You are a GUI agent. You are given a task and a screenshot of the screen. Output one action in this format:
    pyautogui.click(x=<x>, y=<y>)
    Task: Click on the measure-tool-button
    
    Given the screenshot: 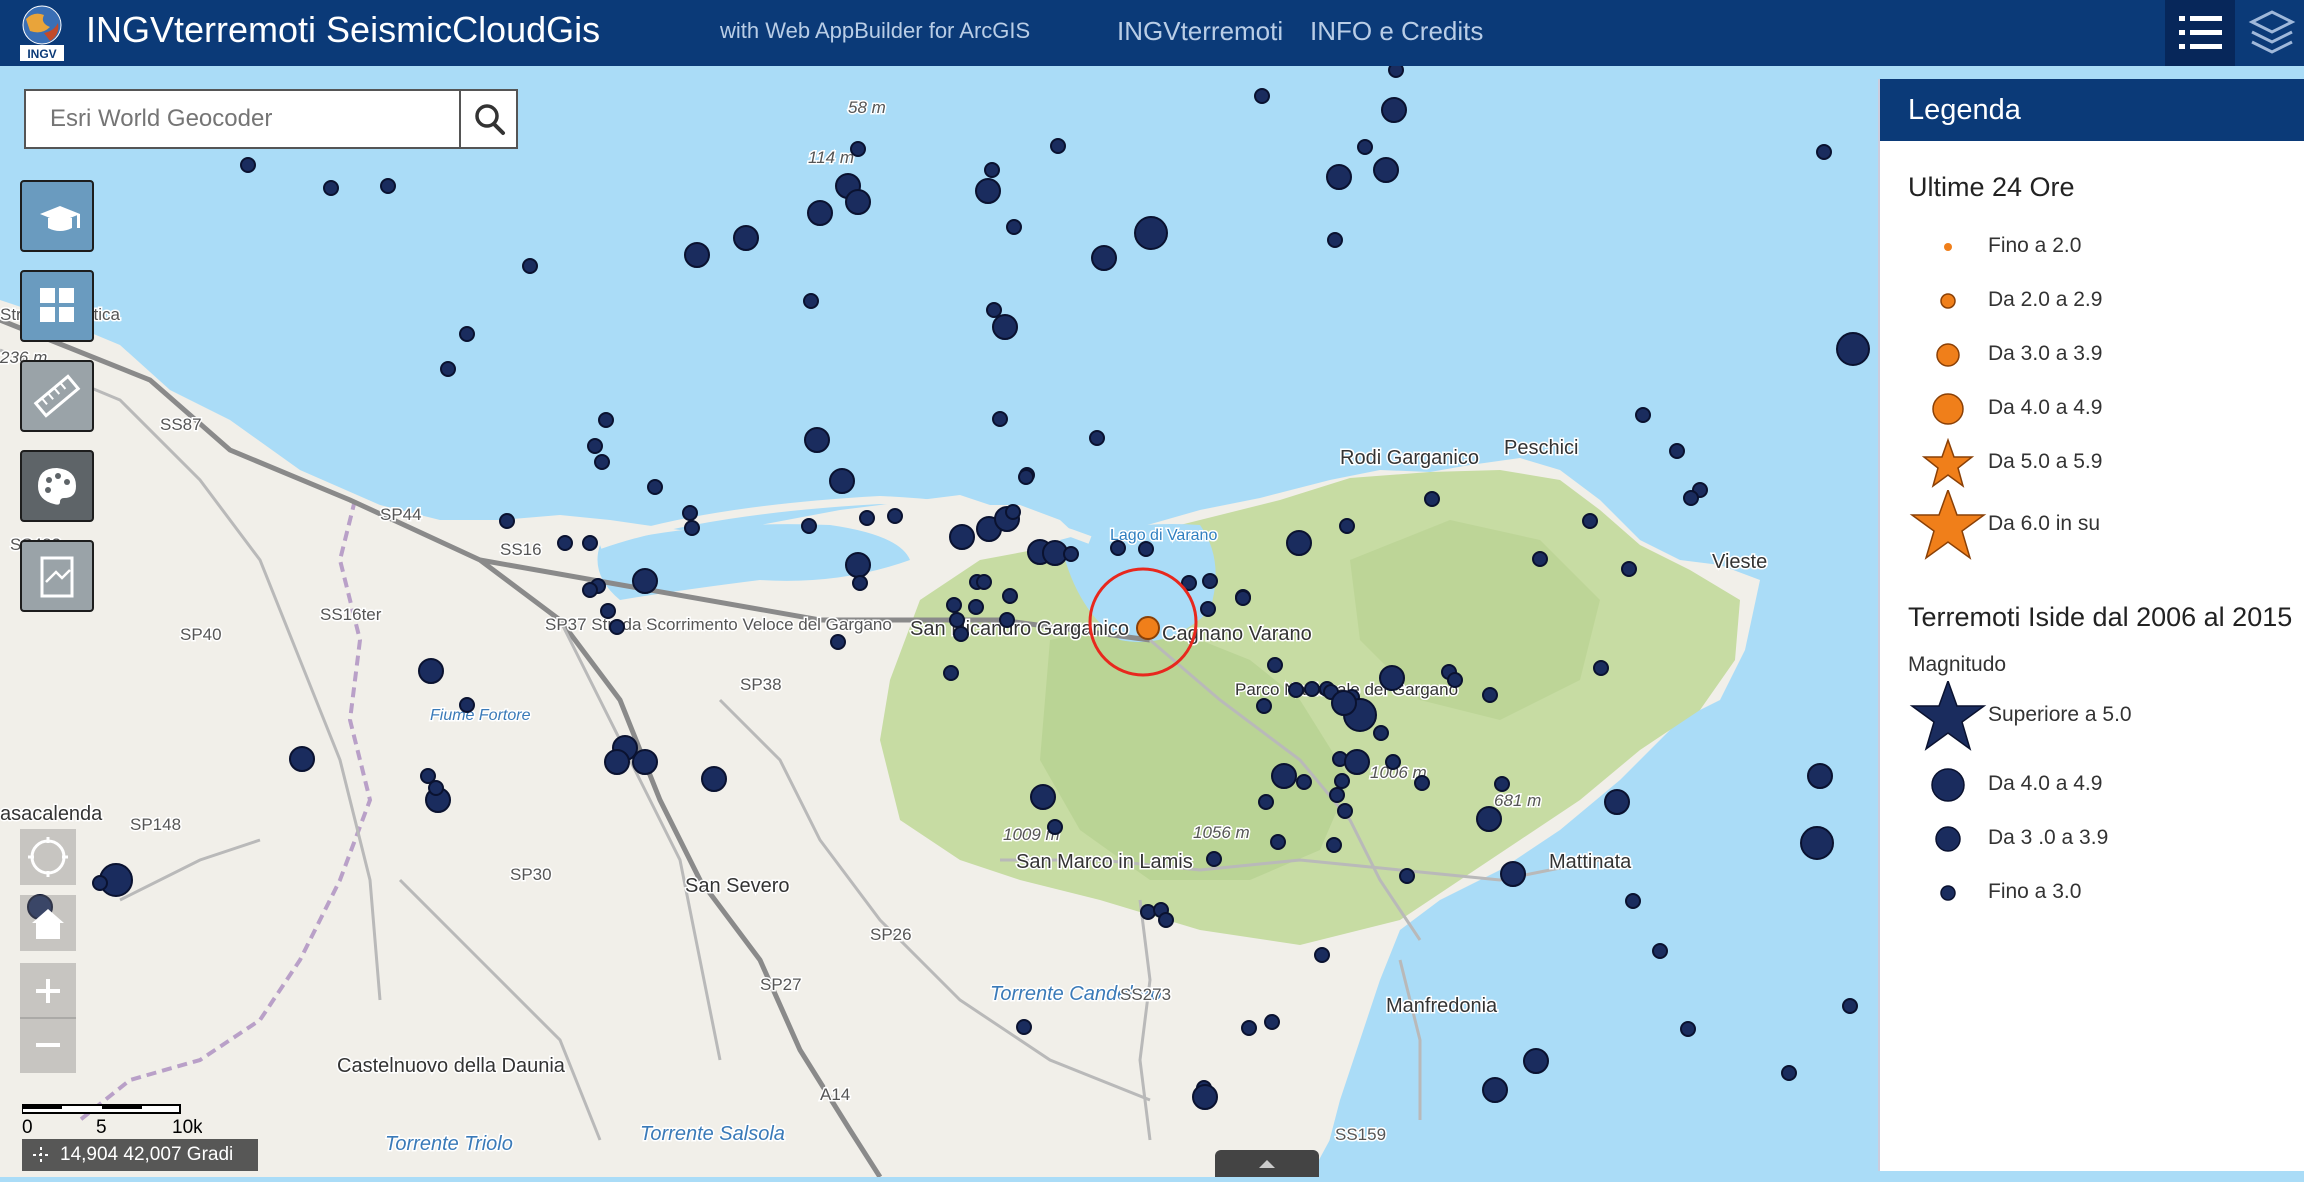 What is the action you would take?
    pyautogui.click(x=57, y=396)
    